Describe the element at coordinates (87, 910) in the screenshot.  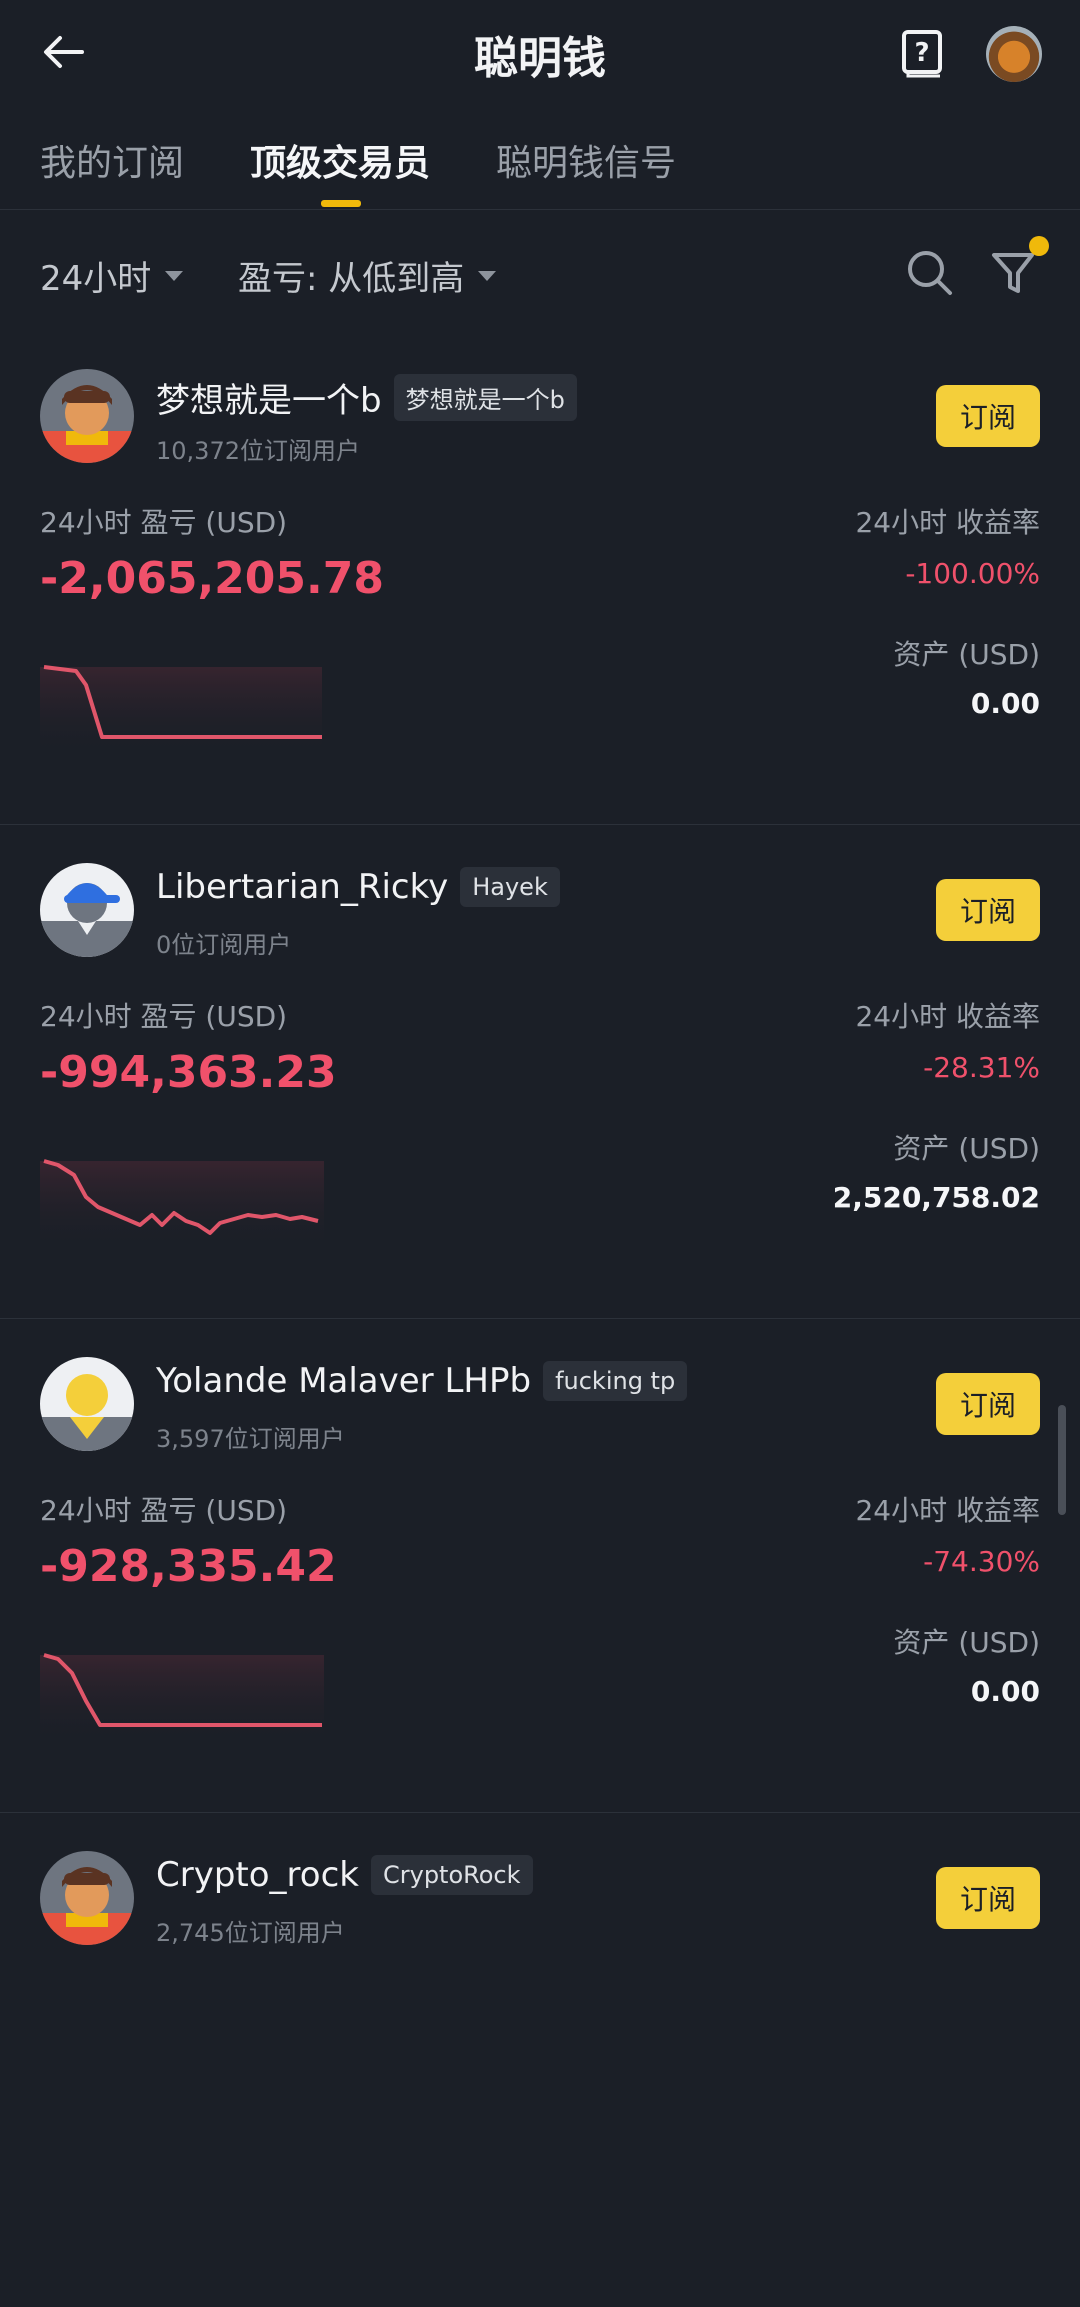
I see `cap-person-avatar-icon` at that location.